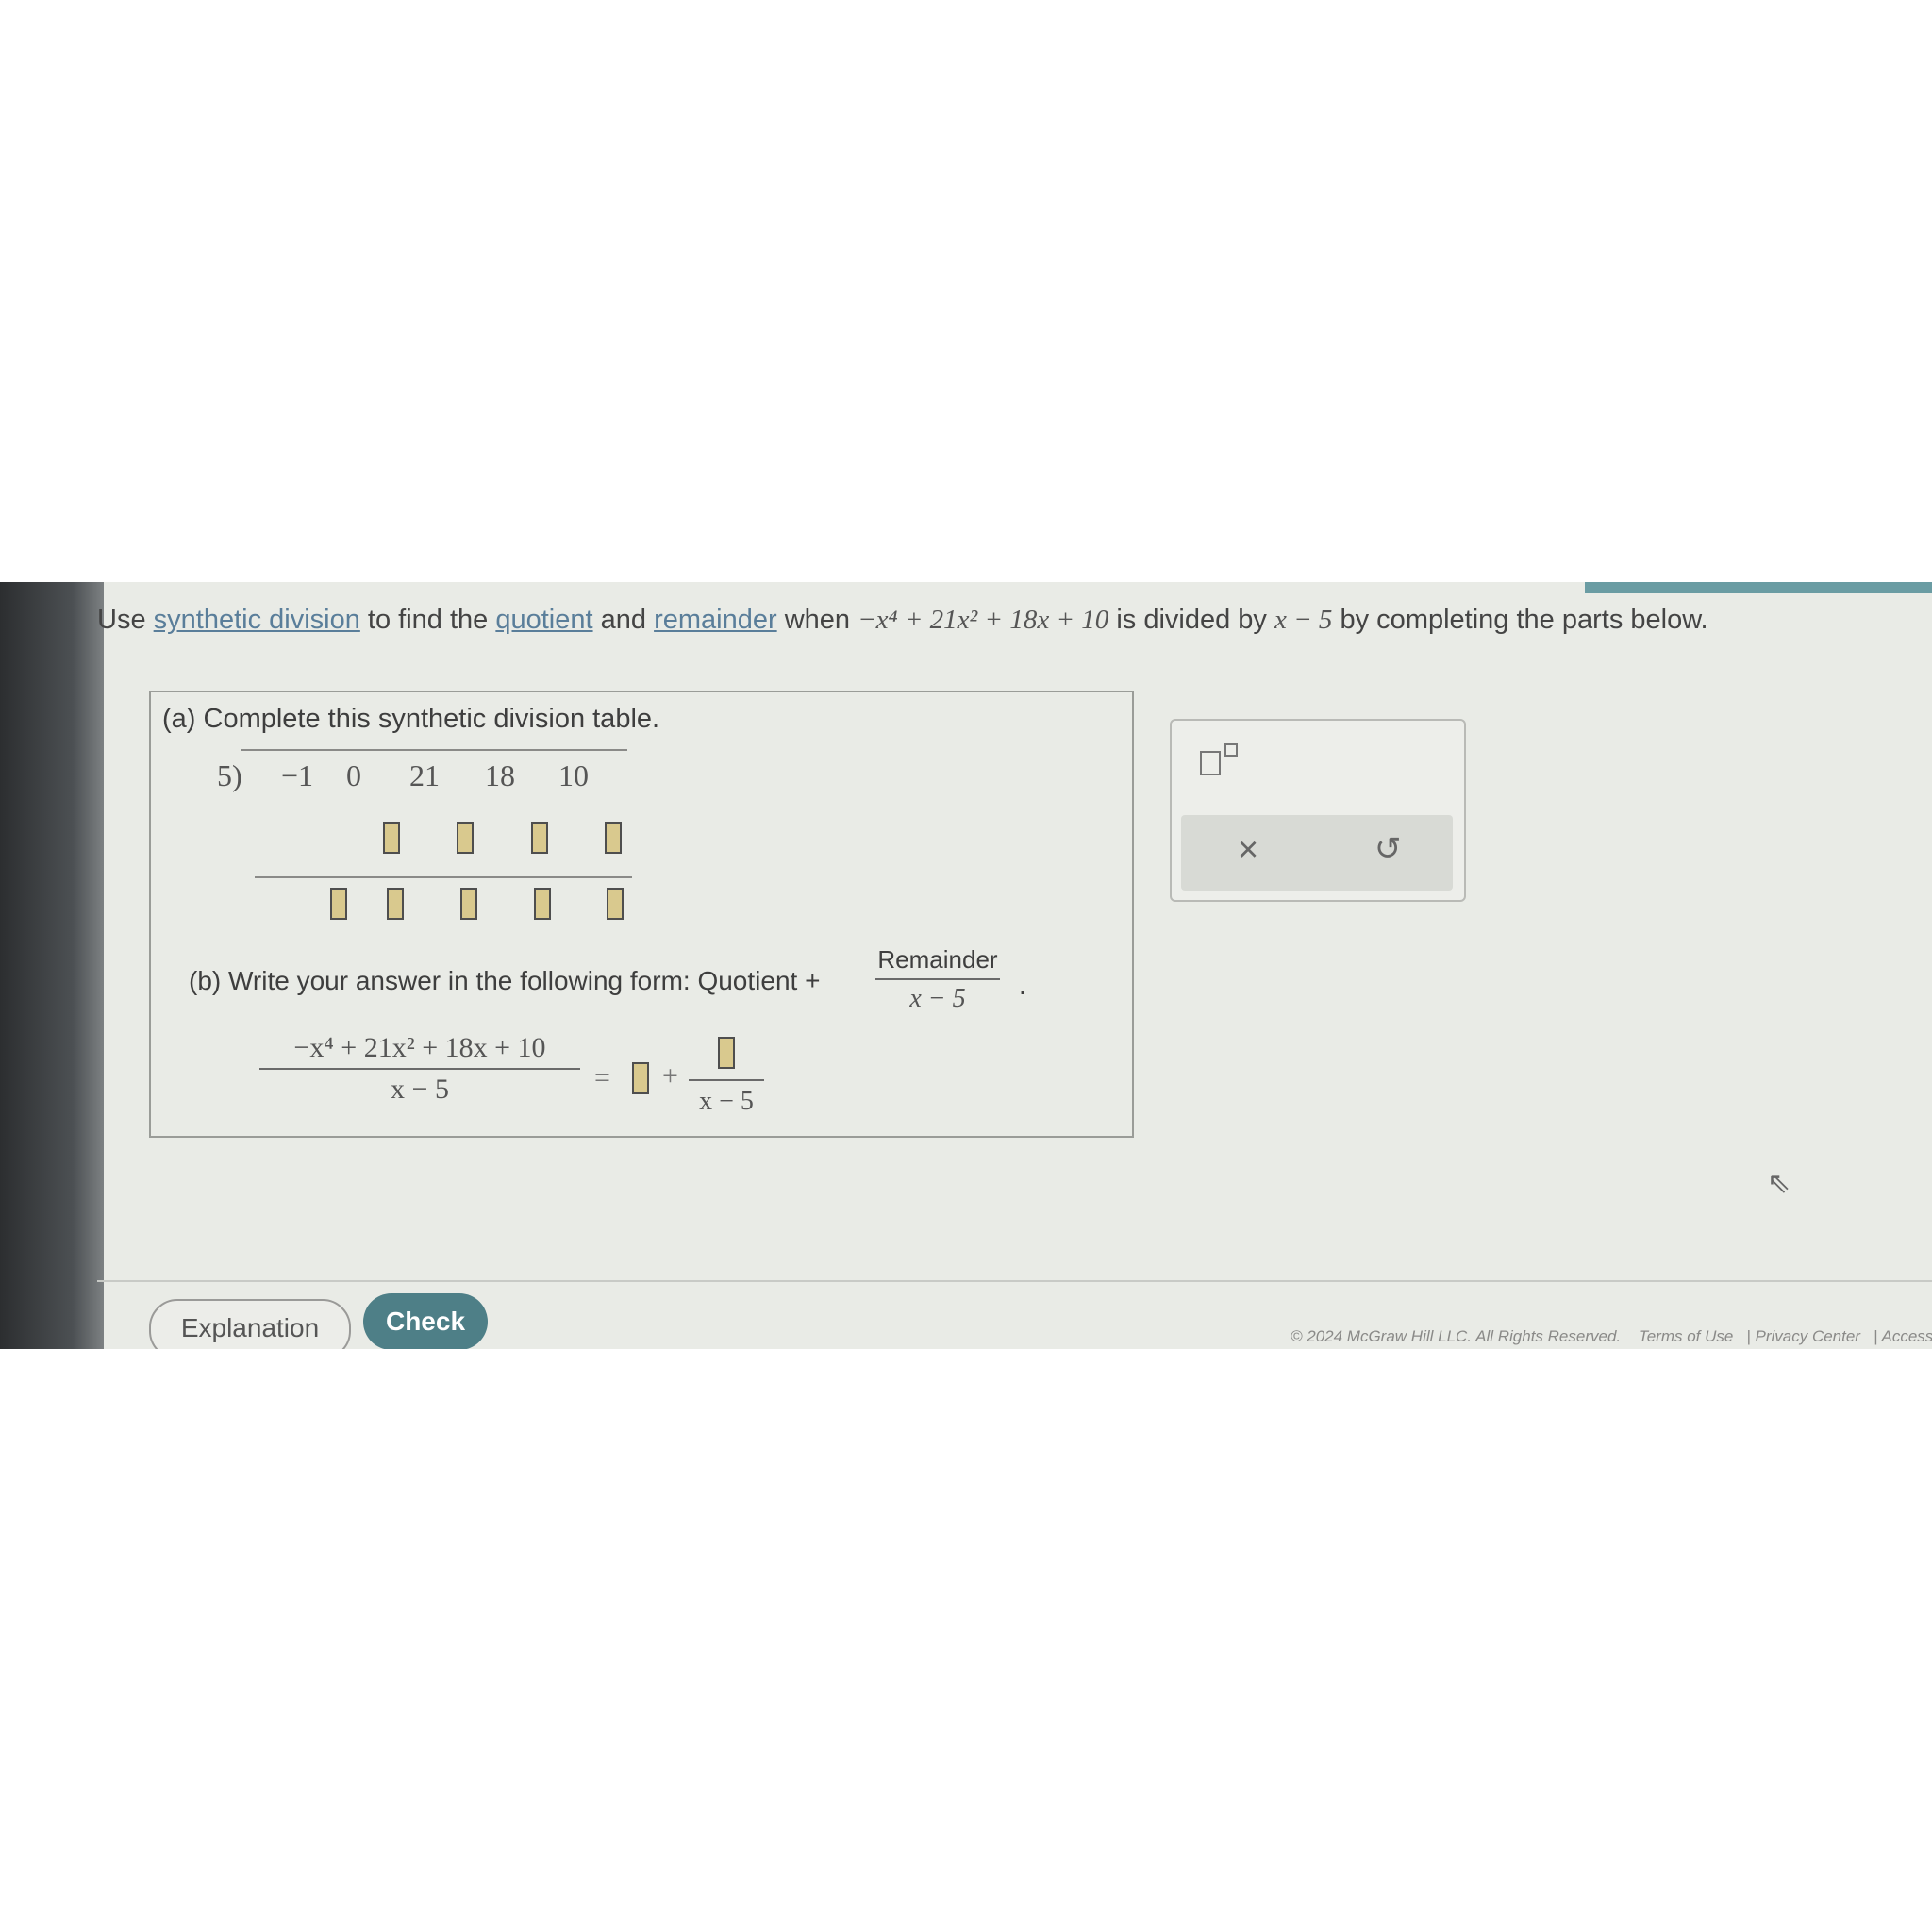  Describe the element at coordinates (602, 1077) in the screenshot. I see `equals-sign: =` at that location.